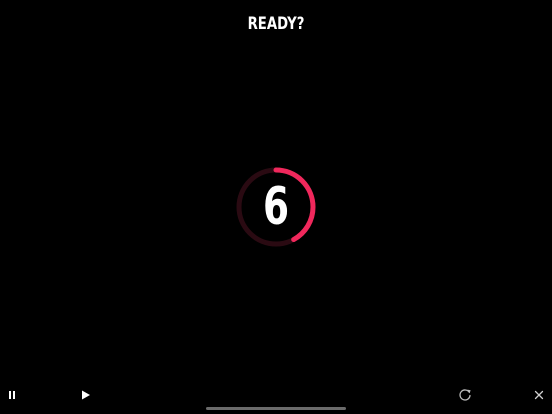 The height and width of the screenshot is (414, 552). I want to click on play-button, so click(85, 395).